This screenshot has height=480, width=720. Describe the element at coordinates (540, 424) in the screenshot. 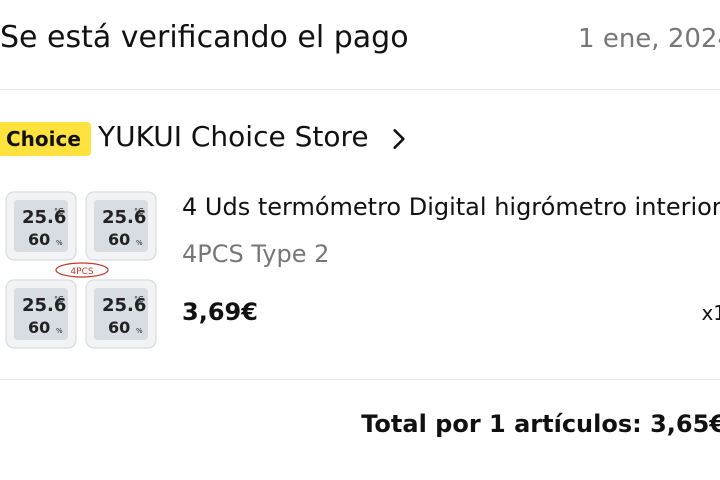

I see `order-total: Total por 1 artículos: 3,65€` at that location.